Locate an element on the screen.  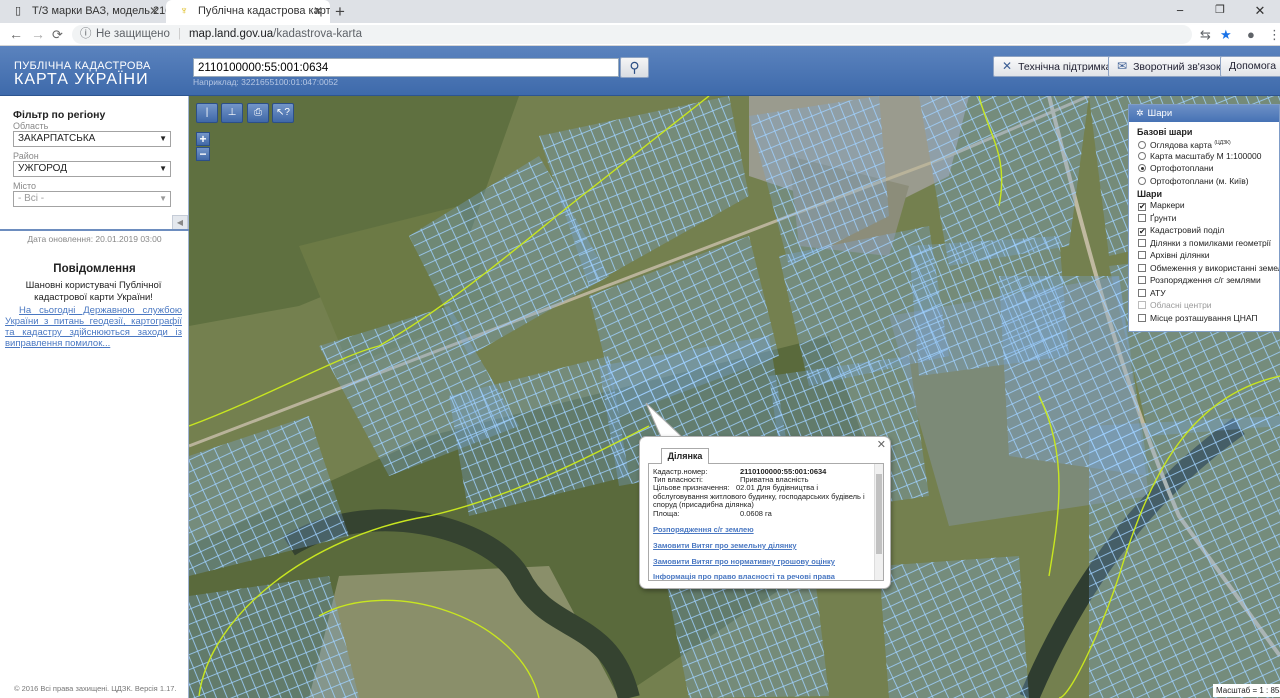
print-button: ⎙ is located at coordinates (258, 113).